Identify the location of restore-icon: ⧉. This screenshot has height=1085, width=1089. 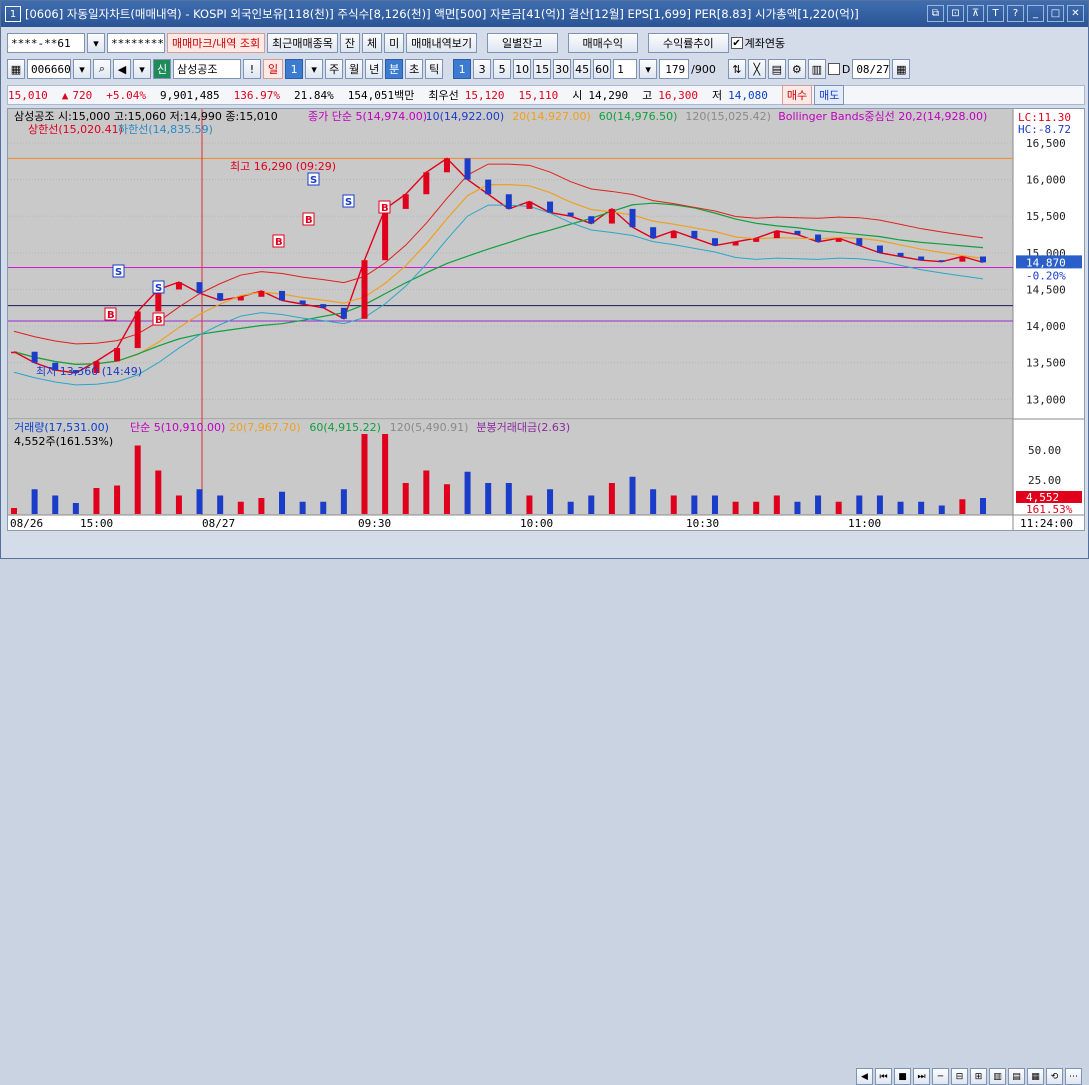
(935, 13).